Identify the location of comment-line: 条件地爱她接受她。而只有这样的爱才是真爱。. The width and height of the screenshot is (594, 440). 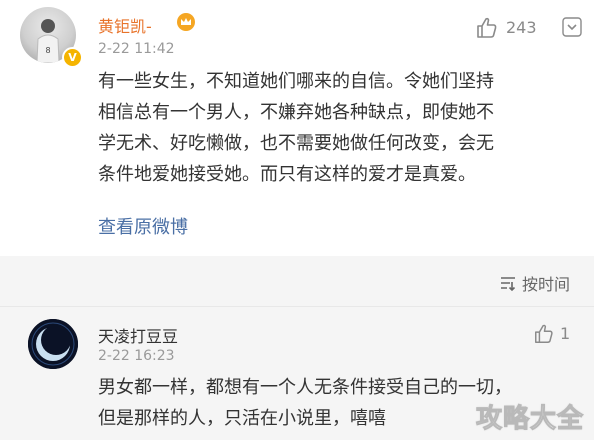
(287, 174).